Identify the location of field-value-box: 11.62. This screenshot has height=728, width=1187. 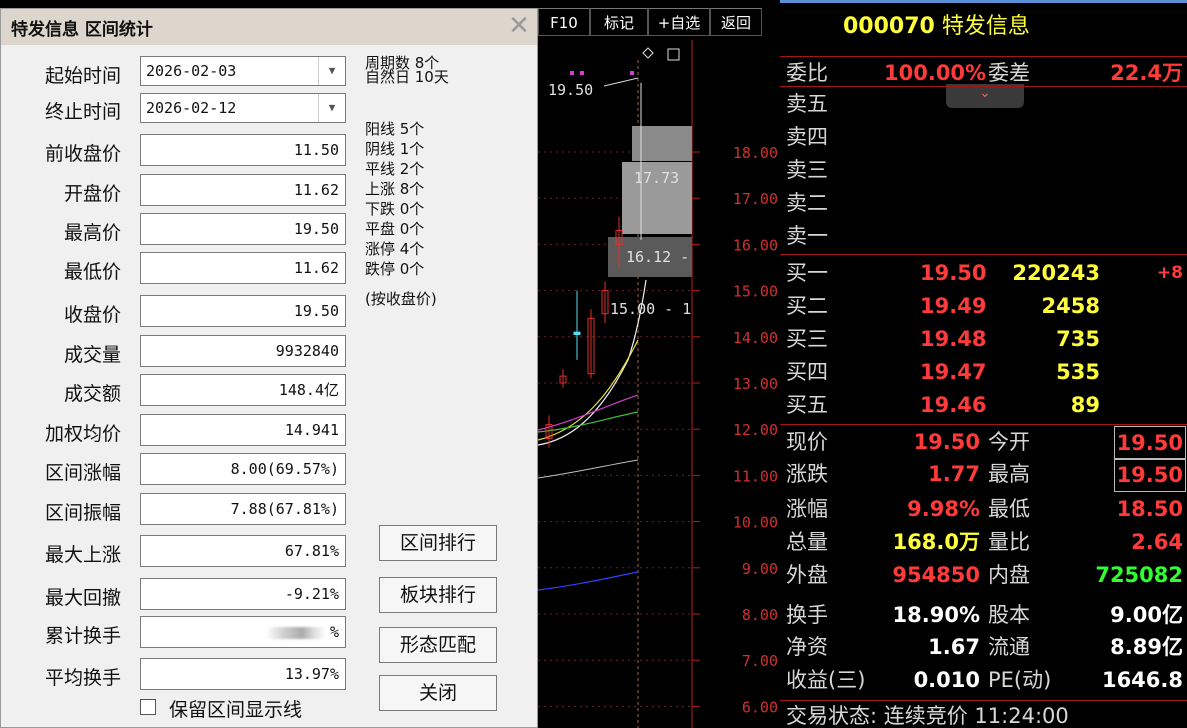
(243, 190).